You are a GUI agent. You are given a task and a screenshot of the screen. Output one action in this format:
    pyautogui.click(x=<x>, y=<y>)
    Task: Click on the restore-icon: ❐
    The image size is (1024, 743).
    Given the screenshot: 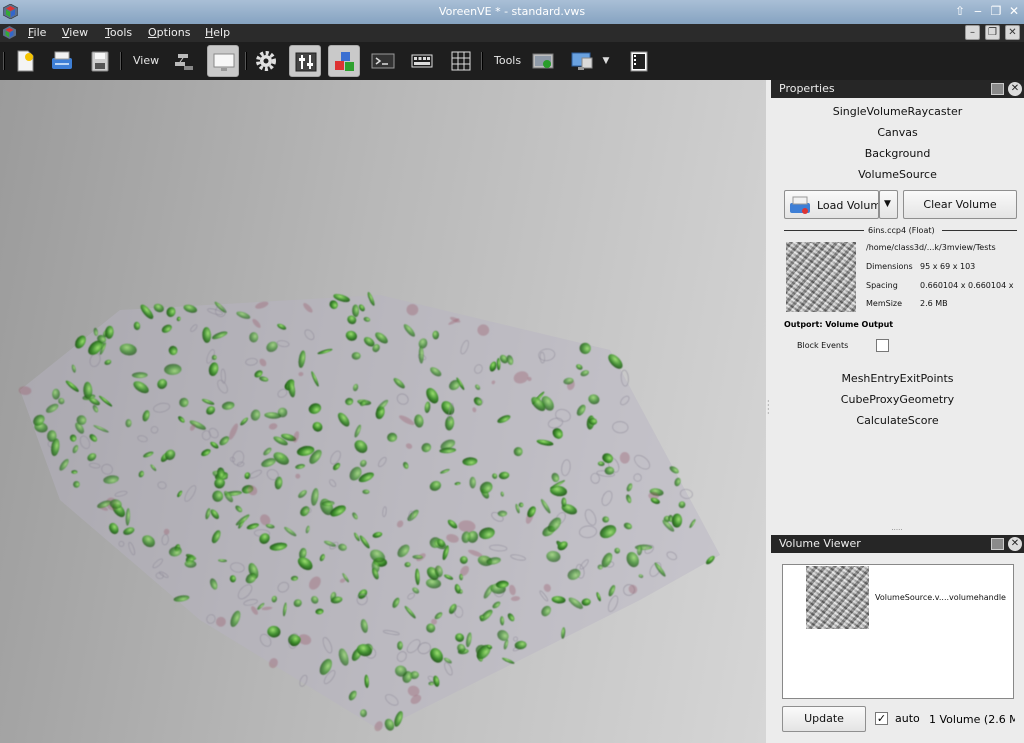 What is the action you would take?
    pyautogui.click(x=996, y=11)
    